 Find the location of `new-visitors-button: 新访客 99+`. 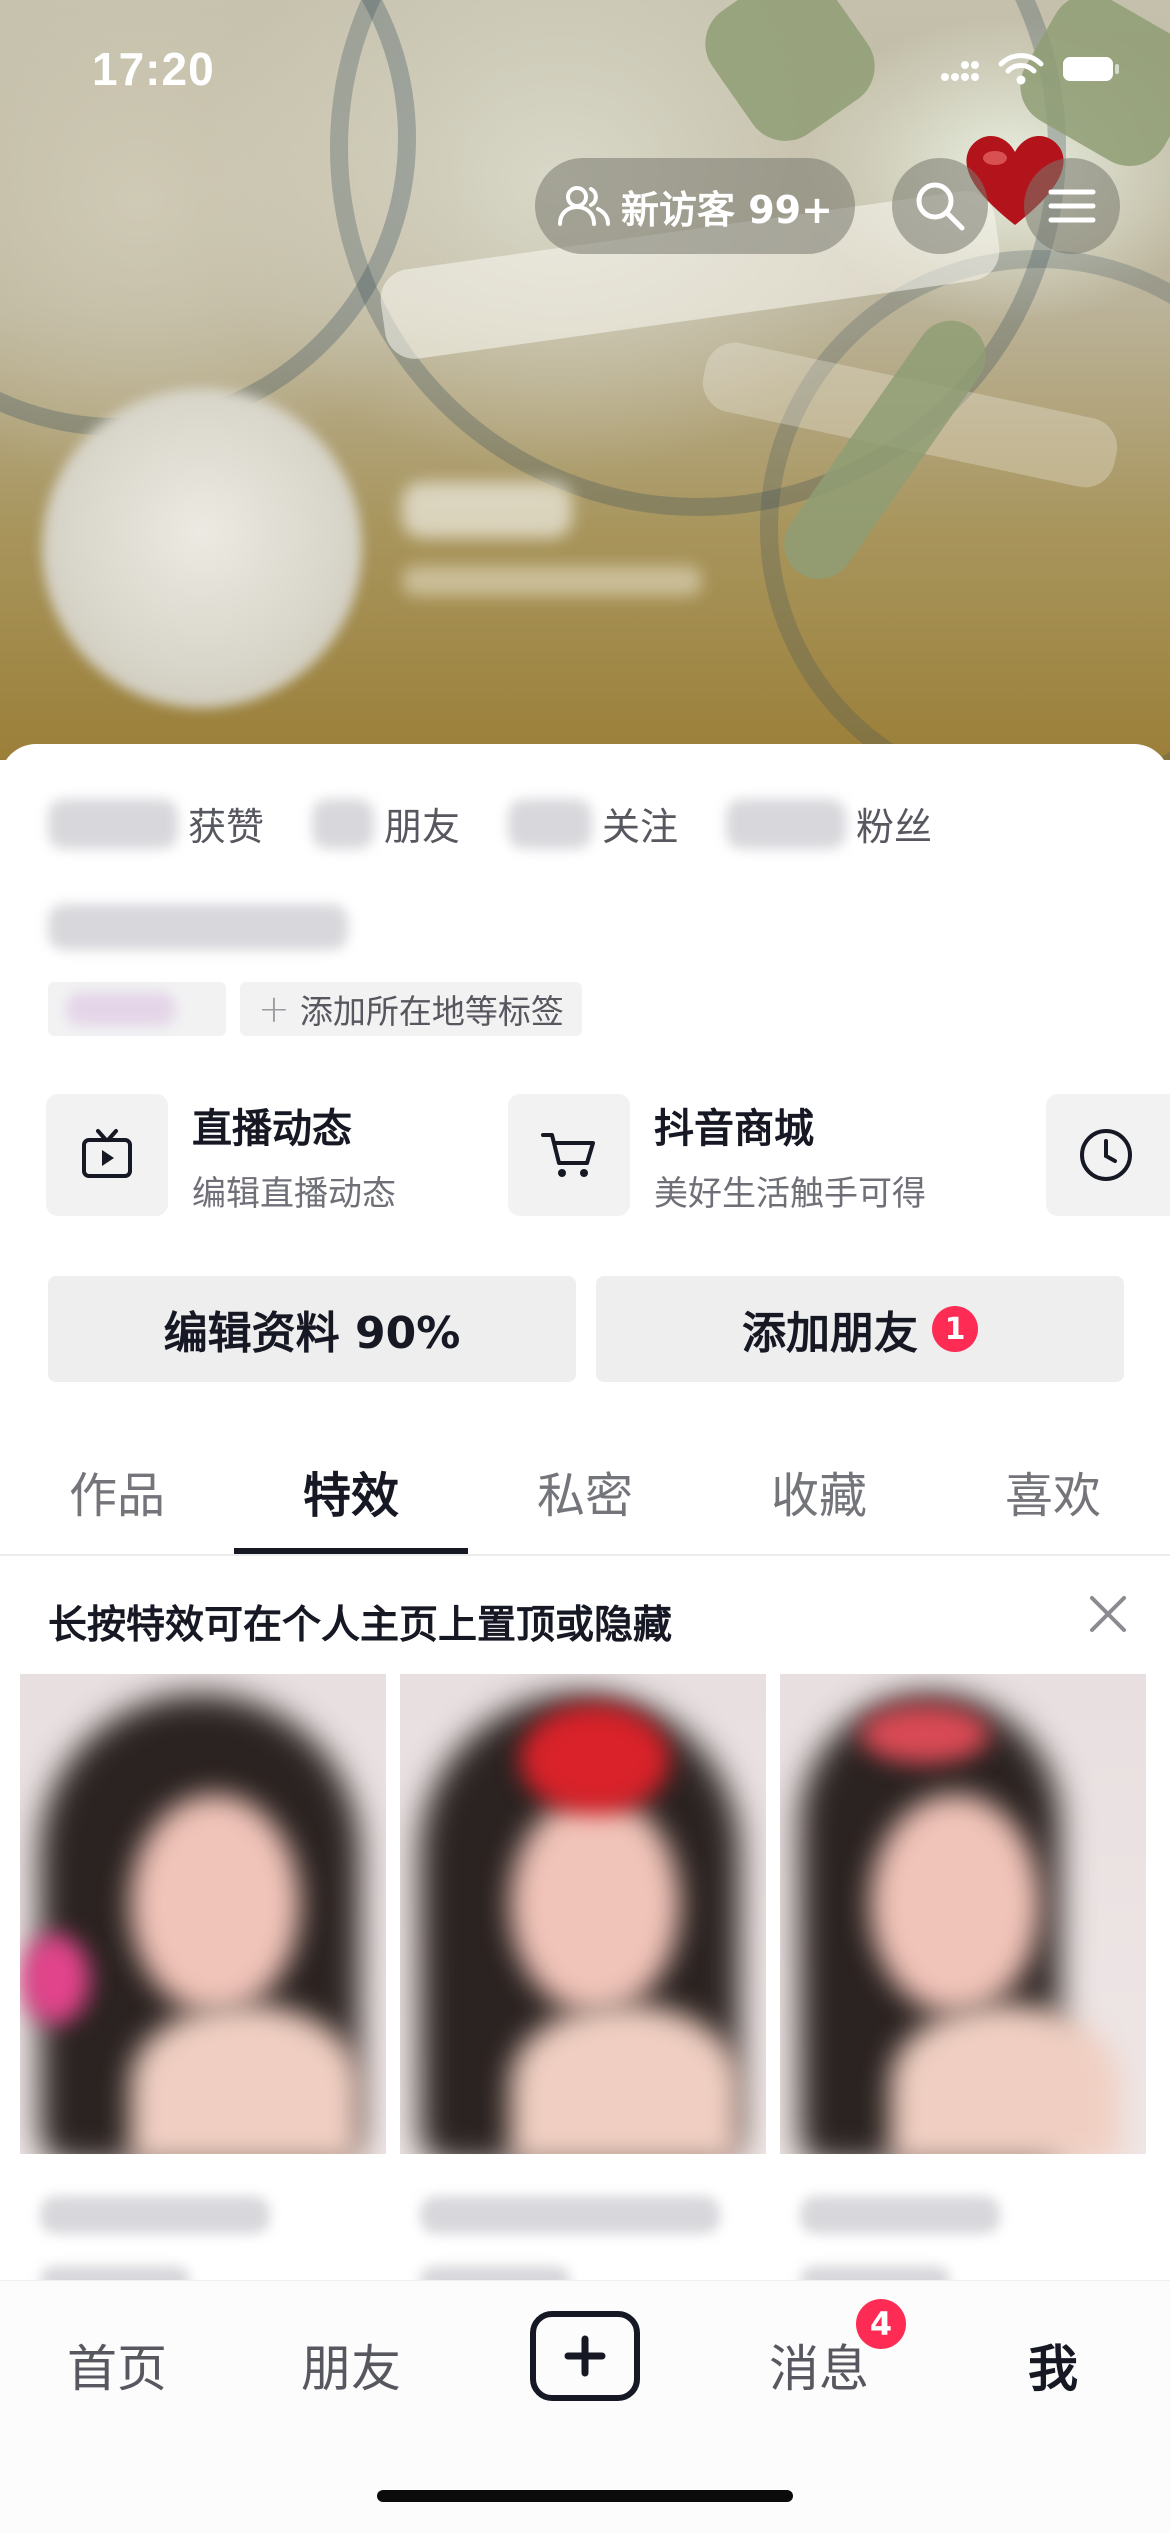

new-visitors-button: 新访客 99+ is located at coordinates (695, 206).